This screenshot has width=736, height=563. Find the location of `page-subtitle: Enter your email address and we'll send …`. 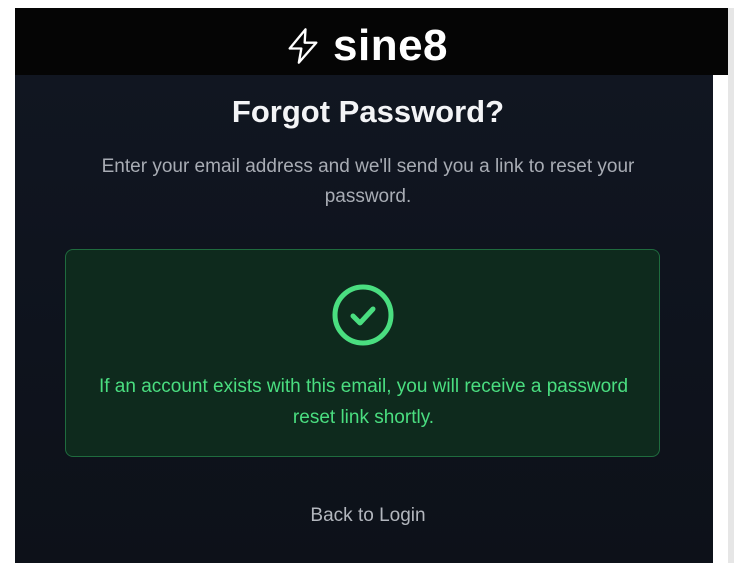

page-subtitle: Enter your email address and we'll send … is located at coordinates (368, 181).